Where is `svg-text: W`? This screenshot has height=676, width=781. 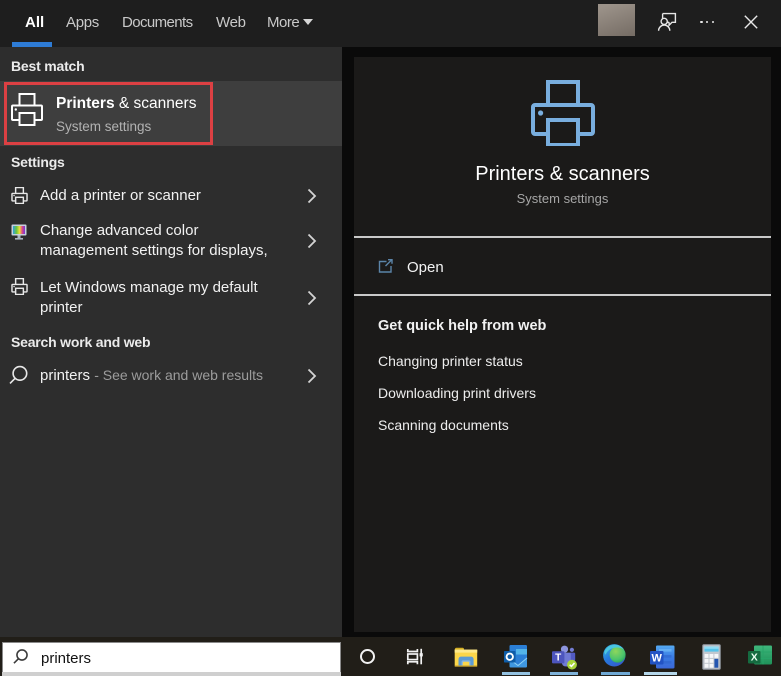 svg-text: W is located at coordinates (657, 659).